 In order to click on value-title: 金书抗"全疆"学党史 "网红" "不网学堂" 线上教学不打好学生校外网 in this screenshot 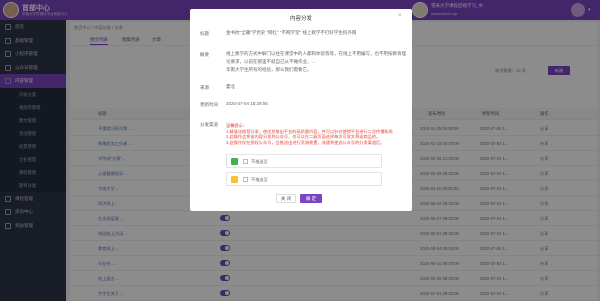, I will do `click(291, 32)`.